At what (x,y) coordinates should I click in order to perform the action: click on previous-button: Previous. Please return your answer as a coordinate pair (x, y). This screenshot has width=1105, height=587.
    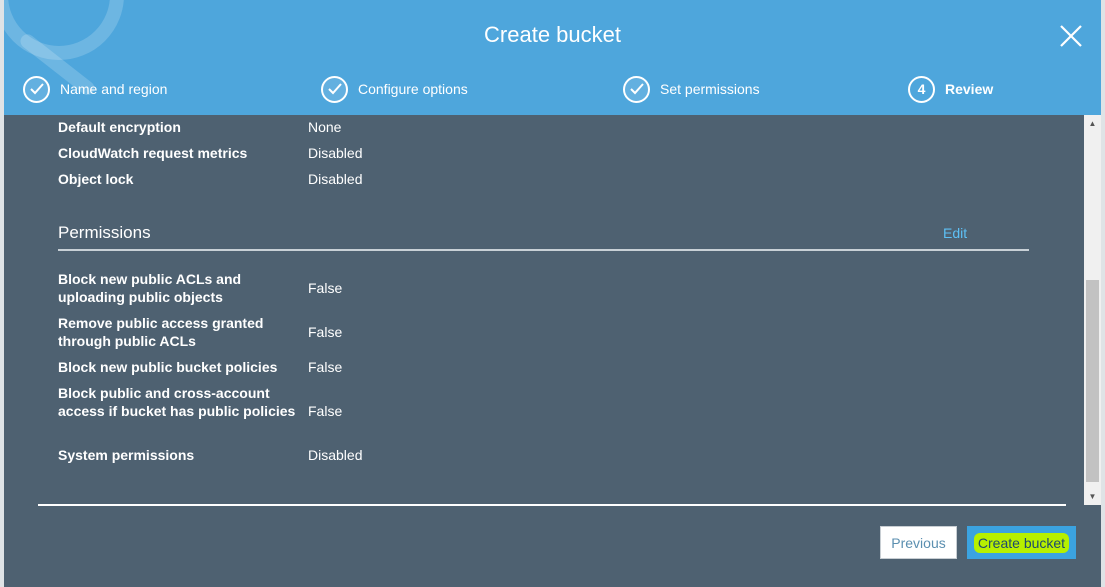
    Looking at the image, I should click on (918, 542).